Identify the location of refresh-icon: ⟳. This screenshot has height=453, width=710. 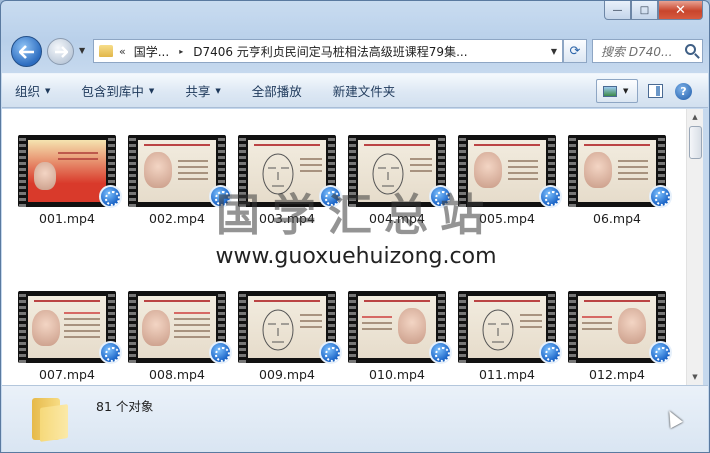
(575, 51).